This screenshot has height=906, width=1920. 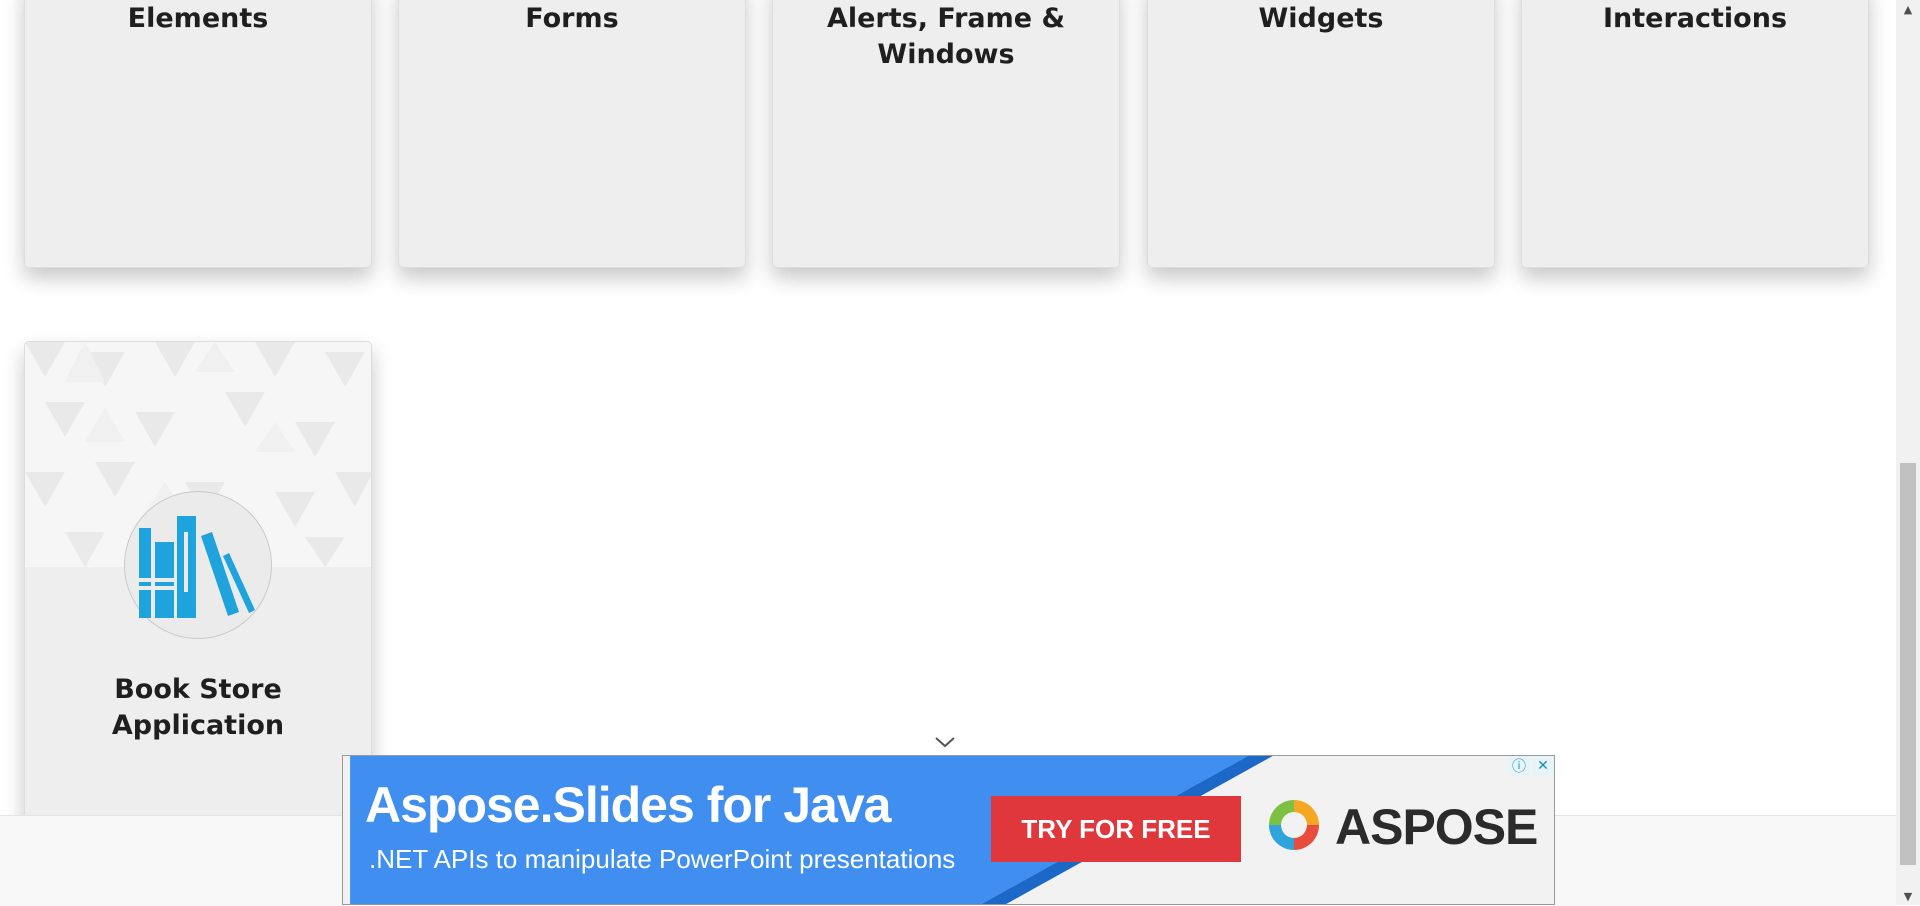 What do you see at coordinates (1519, 766) in the screenshot?
I see `info-icon: ⓘ` at bounding box center [1519, 766].